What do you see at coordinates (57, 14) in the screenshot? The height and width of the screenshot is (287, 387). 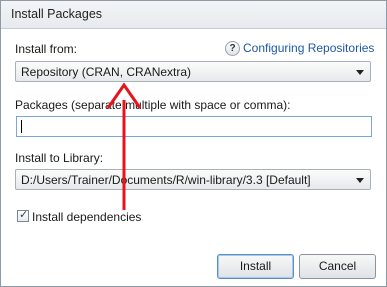 I see `dialog-title: Install Packages` at bounding box center [57, 14].